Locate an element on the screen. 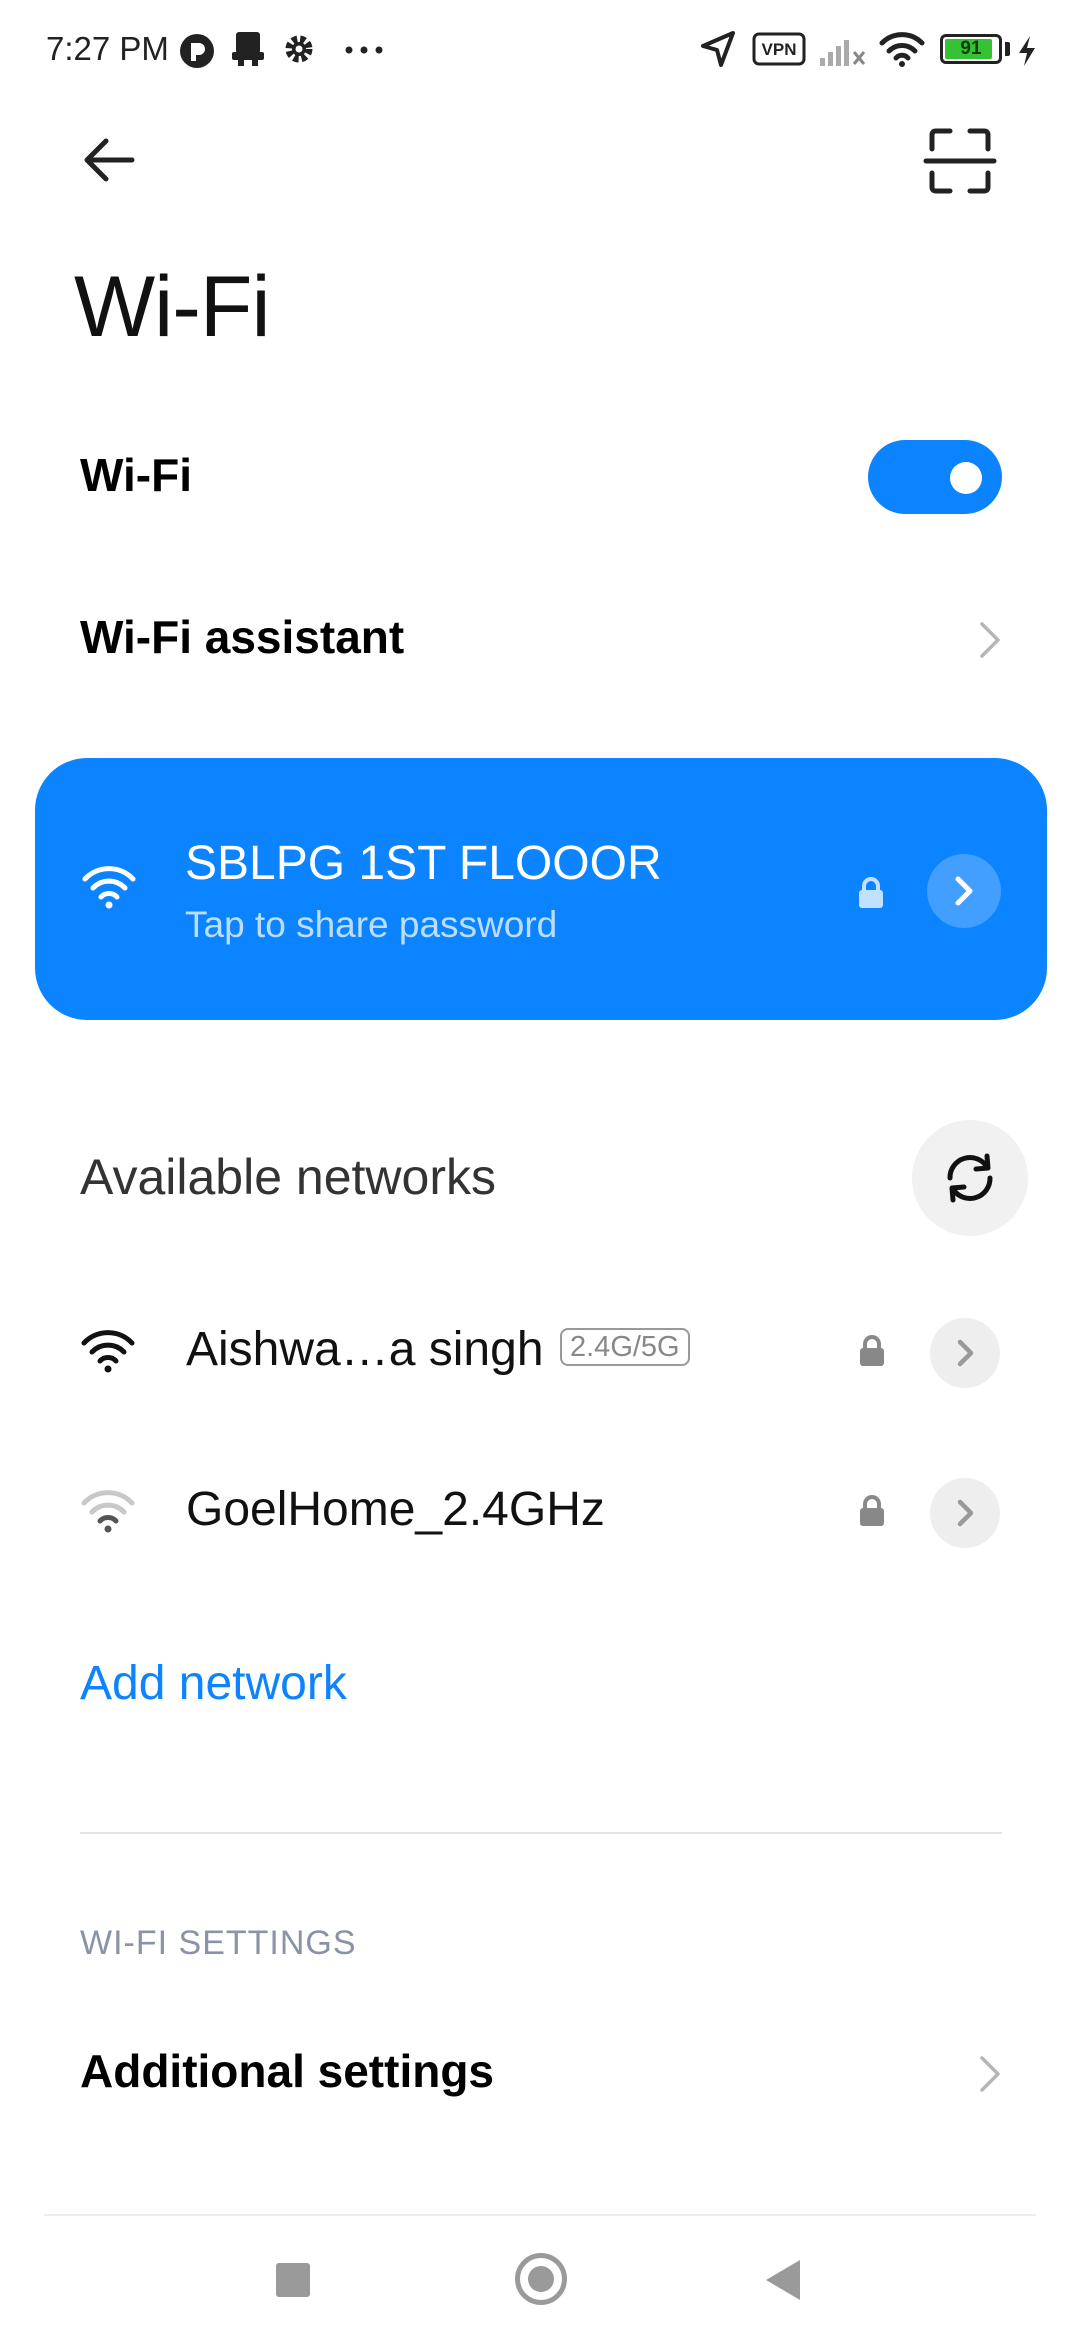 The image size is (1080, 2340). wifi-assistant-row: Wi-Fi assistant is located at coordinates (540, 640).